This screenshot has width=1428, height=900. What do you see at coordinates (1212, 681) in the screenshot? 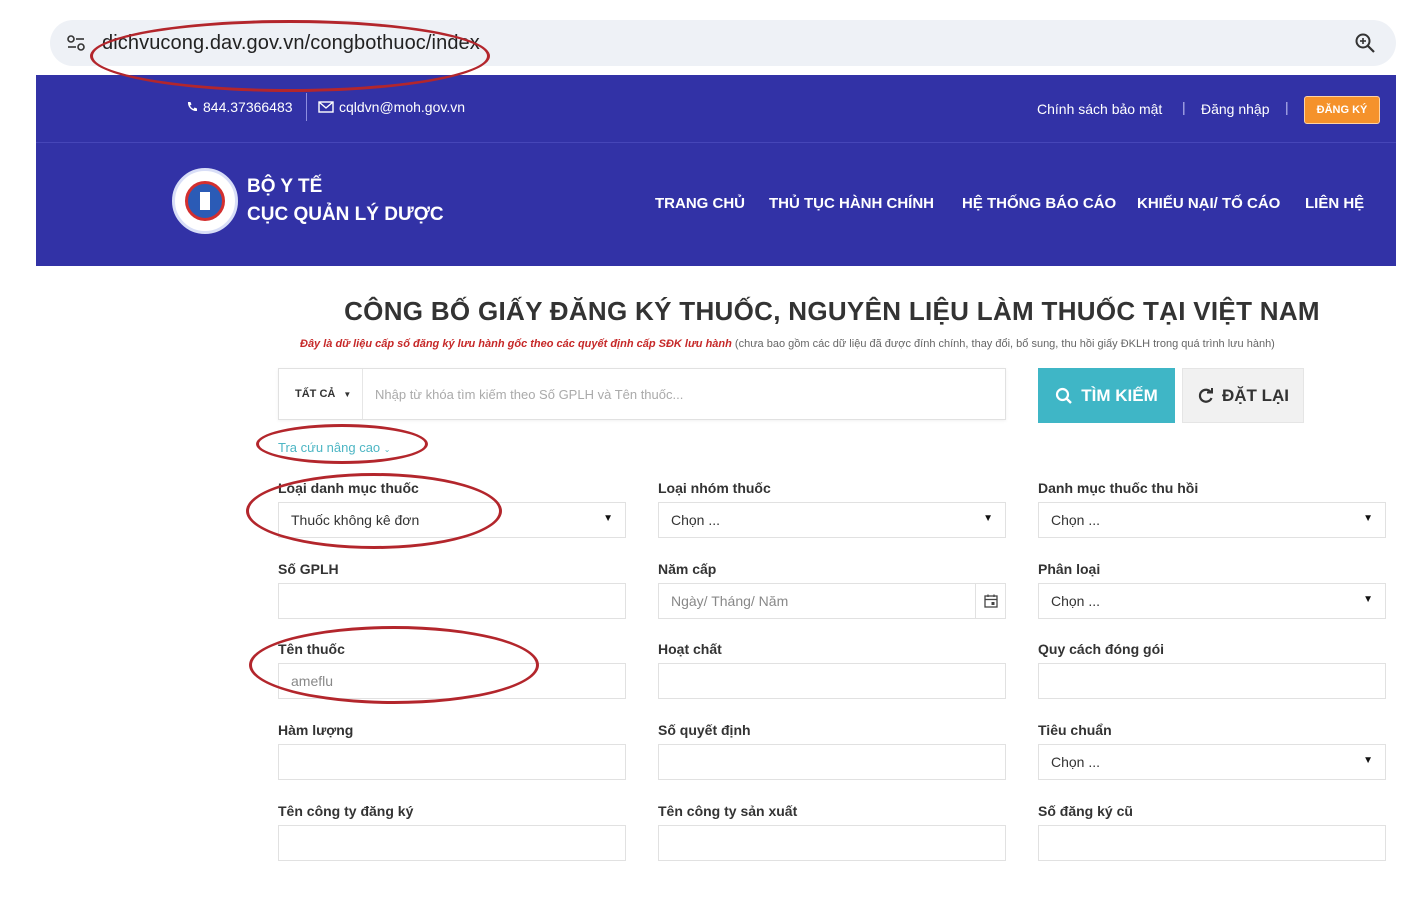
I see `input-quy-cach` at bounding box center [1212, 681].